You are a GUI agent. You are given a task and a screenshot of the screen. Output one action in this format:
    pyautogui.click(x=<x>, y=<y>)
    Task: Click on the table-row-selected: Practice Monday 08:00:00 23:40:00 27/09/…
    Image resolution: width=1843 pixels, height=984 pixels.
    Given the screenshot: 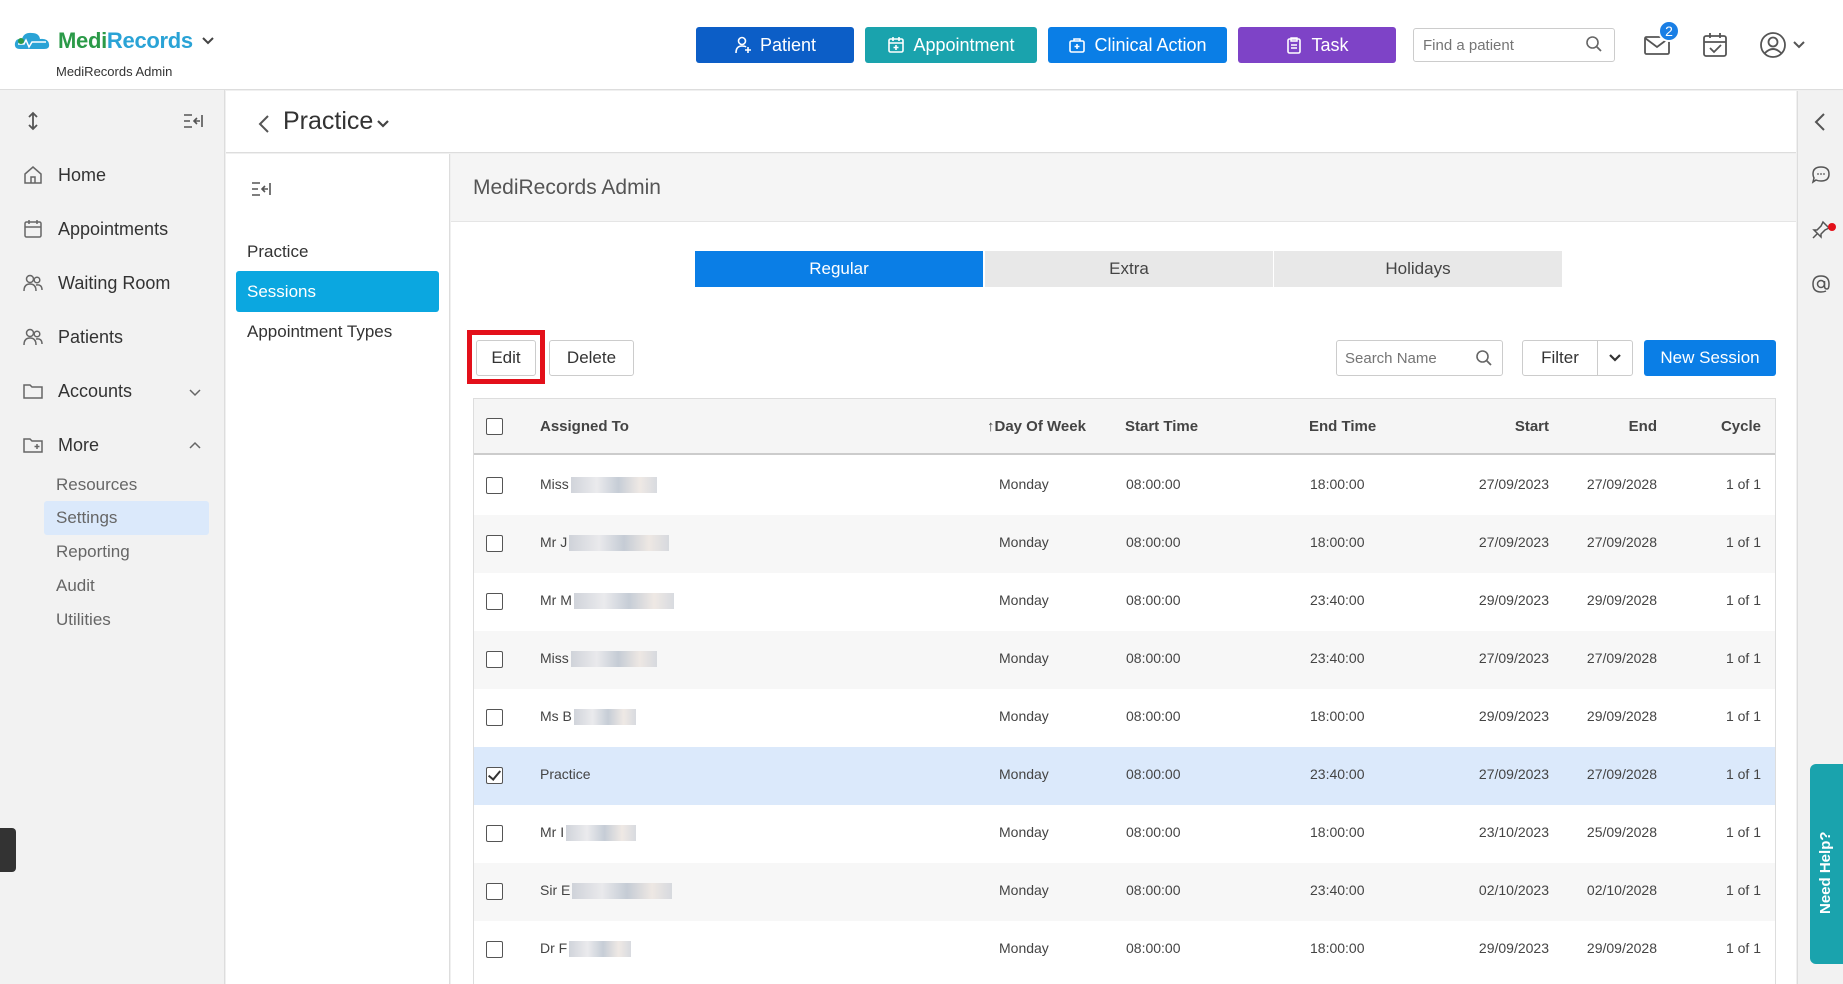 What is the action you would take?
    pyautogui.click(x=1124, y=776)
    